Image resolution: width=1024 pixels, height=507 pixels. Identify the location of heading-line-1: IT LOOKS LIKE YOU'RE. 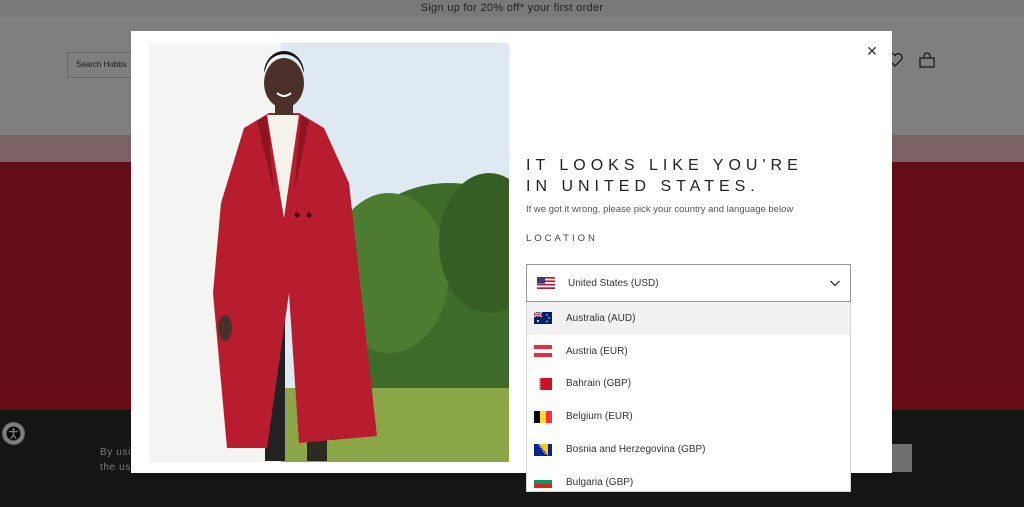
(664, 165).